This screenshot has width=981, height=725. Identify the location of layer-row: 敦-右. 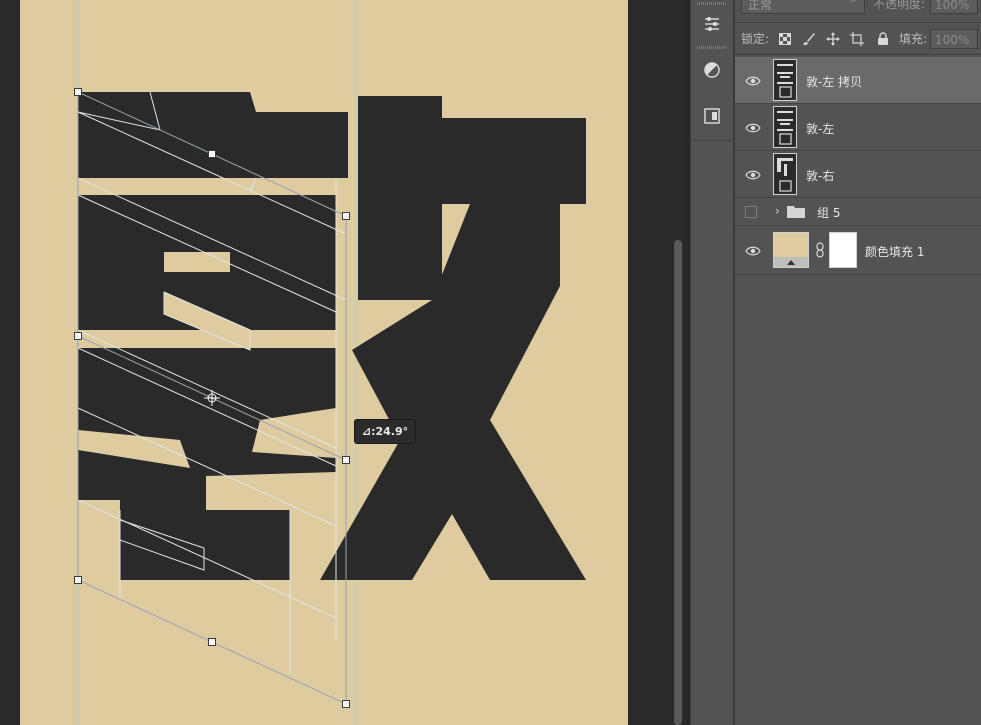
(858, 174).